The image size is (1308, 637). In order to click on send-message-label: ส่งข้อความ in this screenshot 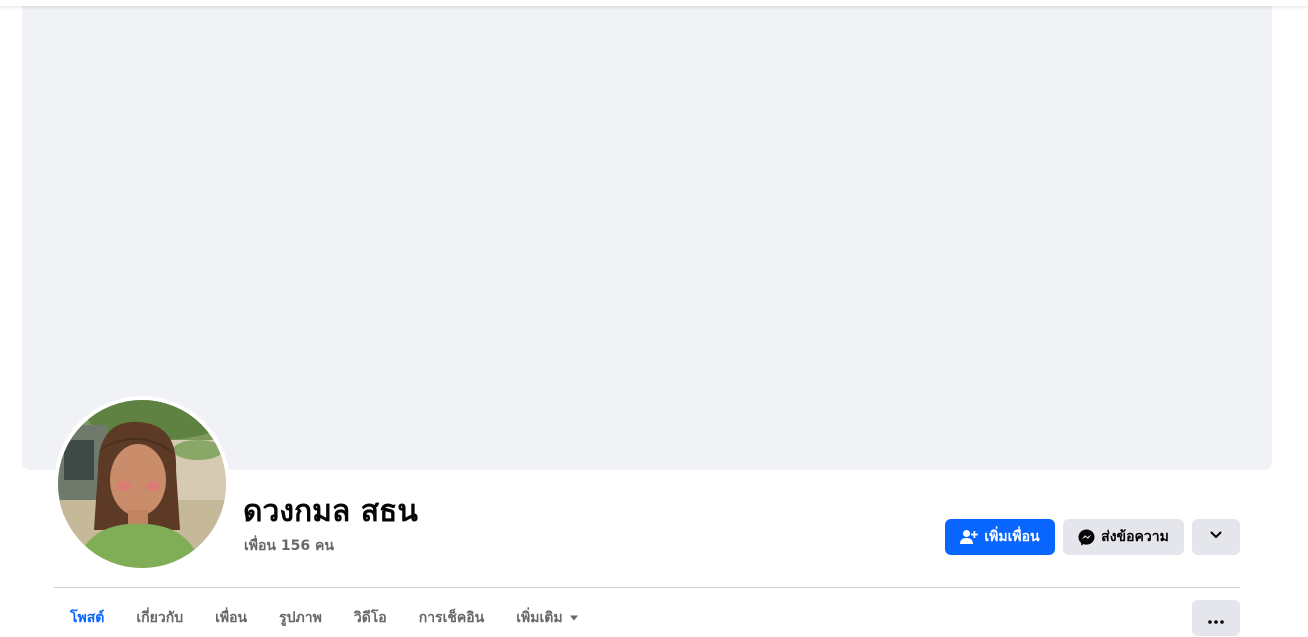, I will do `click(1135, 537)`.